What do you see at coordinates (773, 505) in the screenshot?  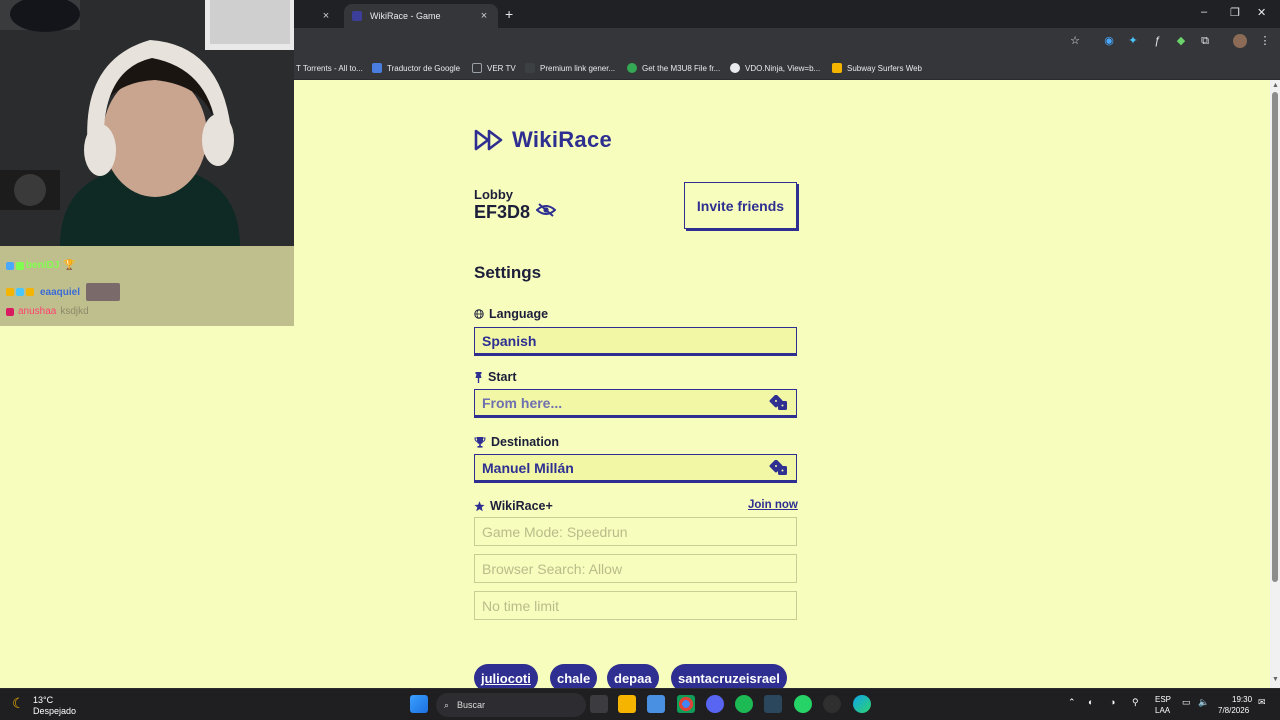 I see `join-now-link: Join now` at bounding box center [773, 505].